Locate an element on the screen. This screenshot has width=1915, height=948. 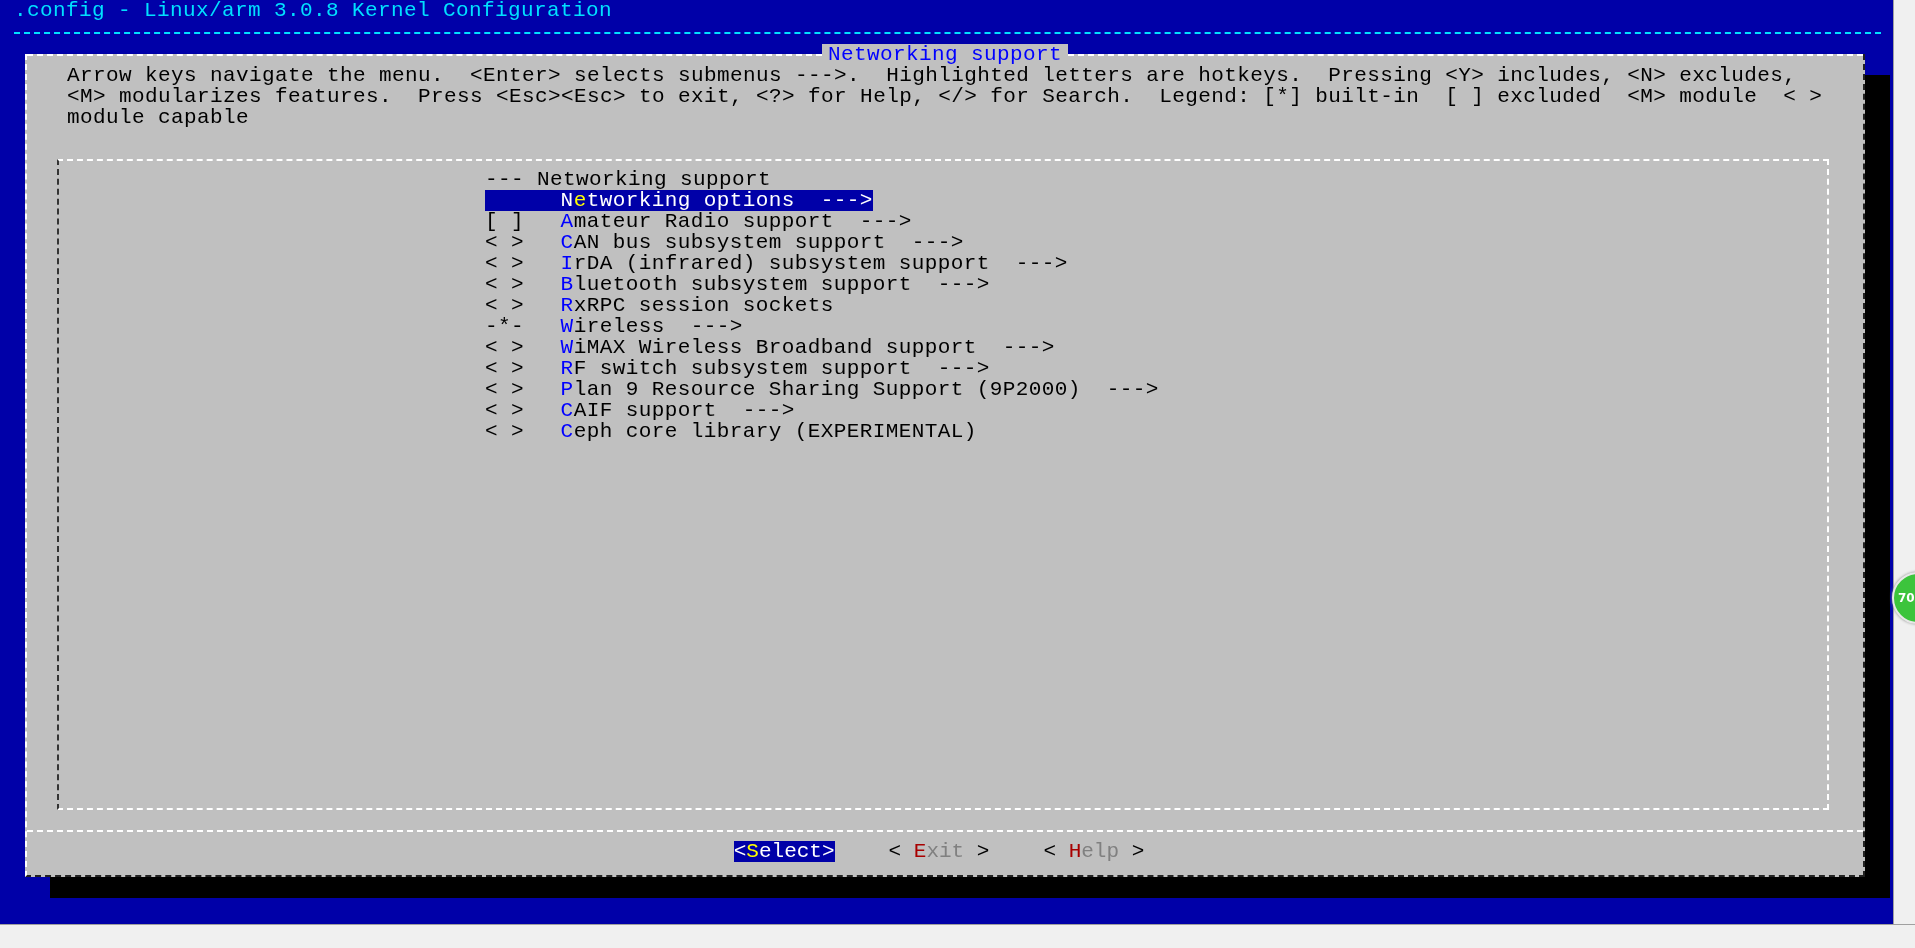
menu-item: < > RxRPC session sockets is located at coordinates (659, 305).